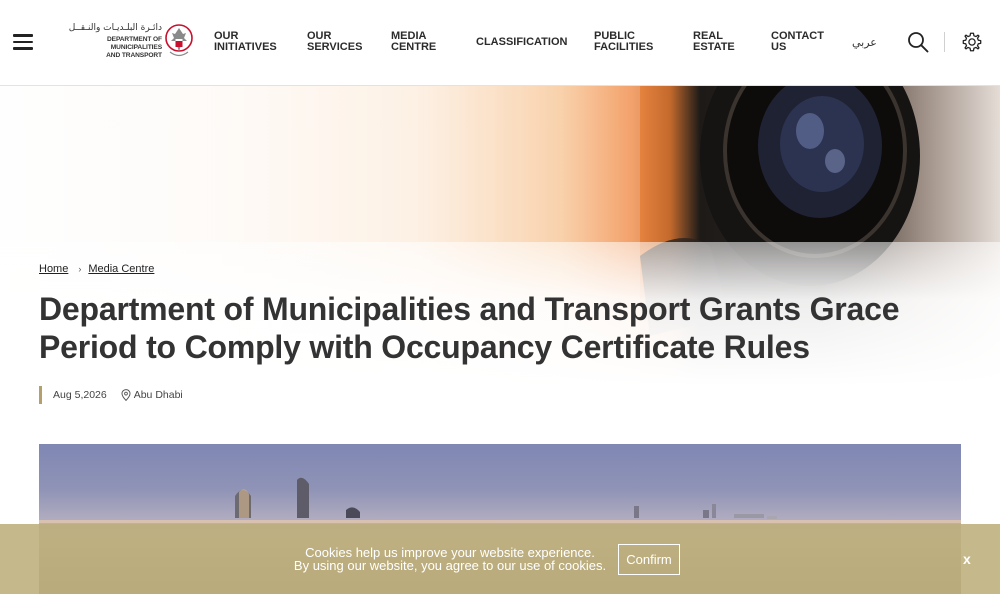 The width and height of the screenshot is (1000, 594). Describe the element at coordinates (115, 28) in the screenshot. I see `logo-arabic-text: دائـرة البلـديـات والنـقــل` at that location.